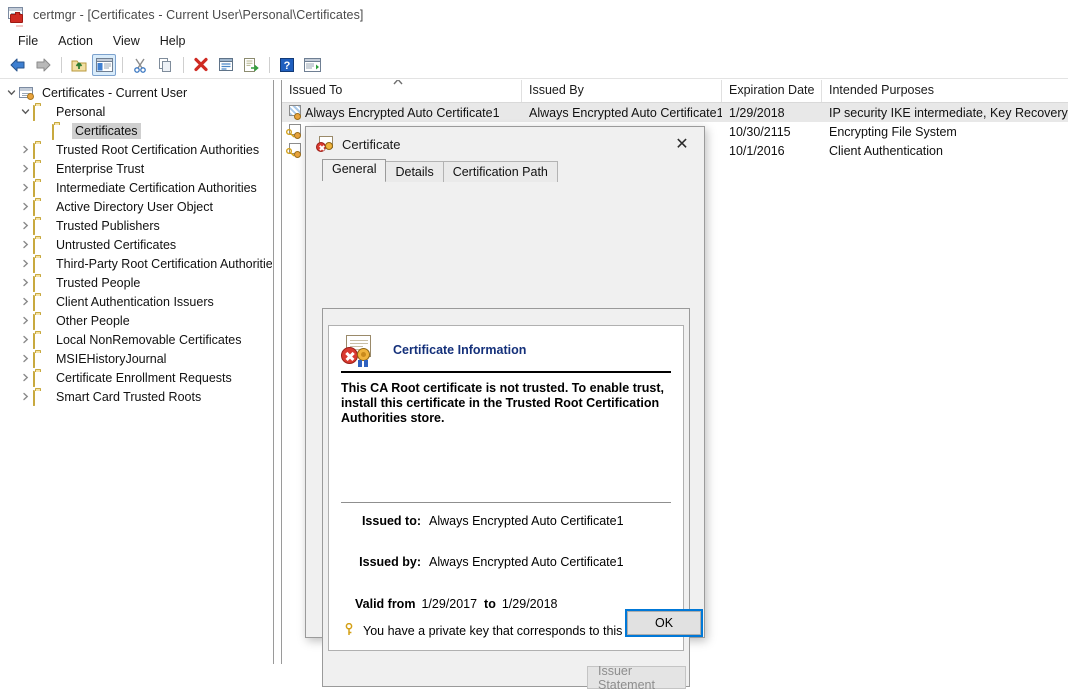 This screenshot has height=692, width=1068. What do you see at coordinates (136, 206) in the screenshot?
I see `tree-item-active-directory-user-object: Active Directory User Object` at bounding box center [136, 206].